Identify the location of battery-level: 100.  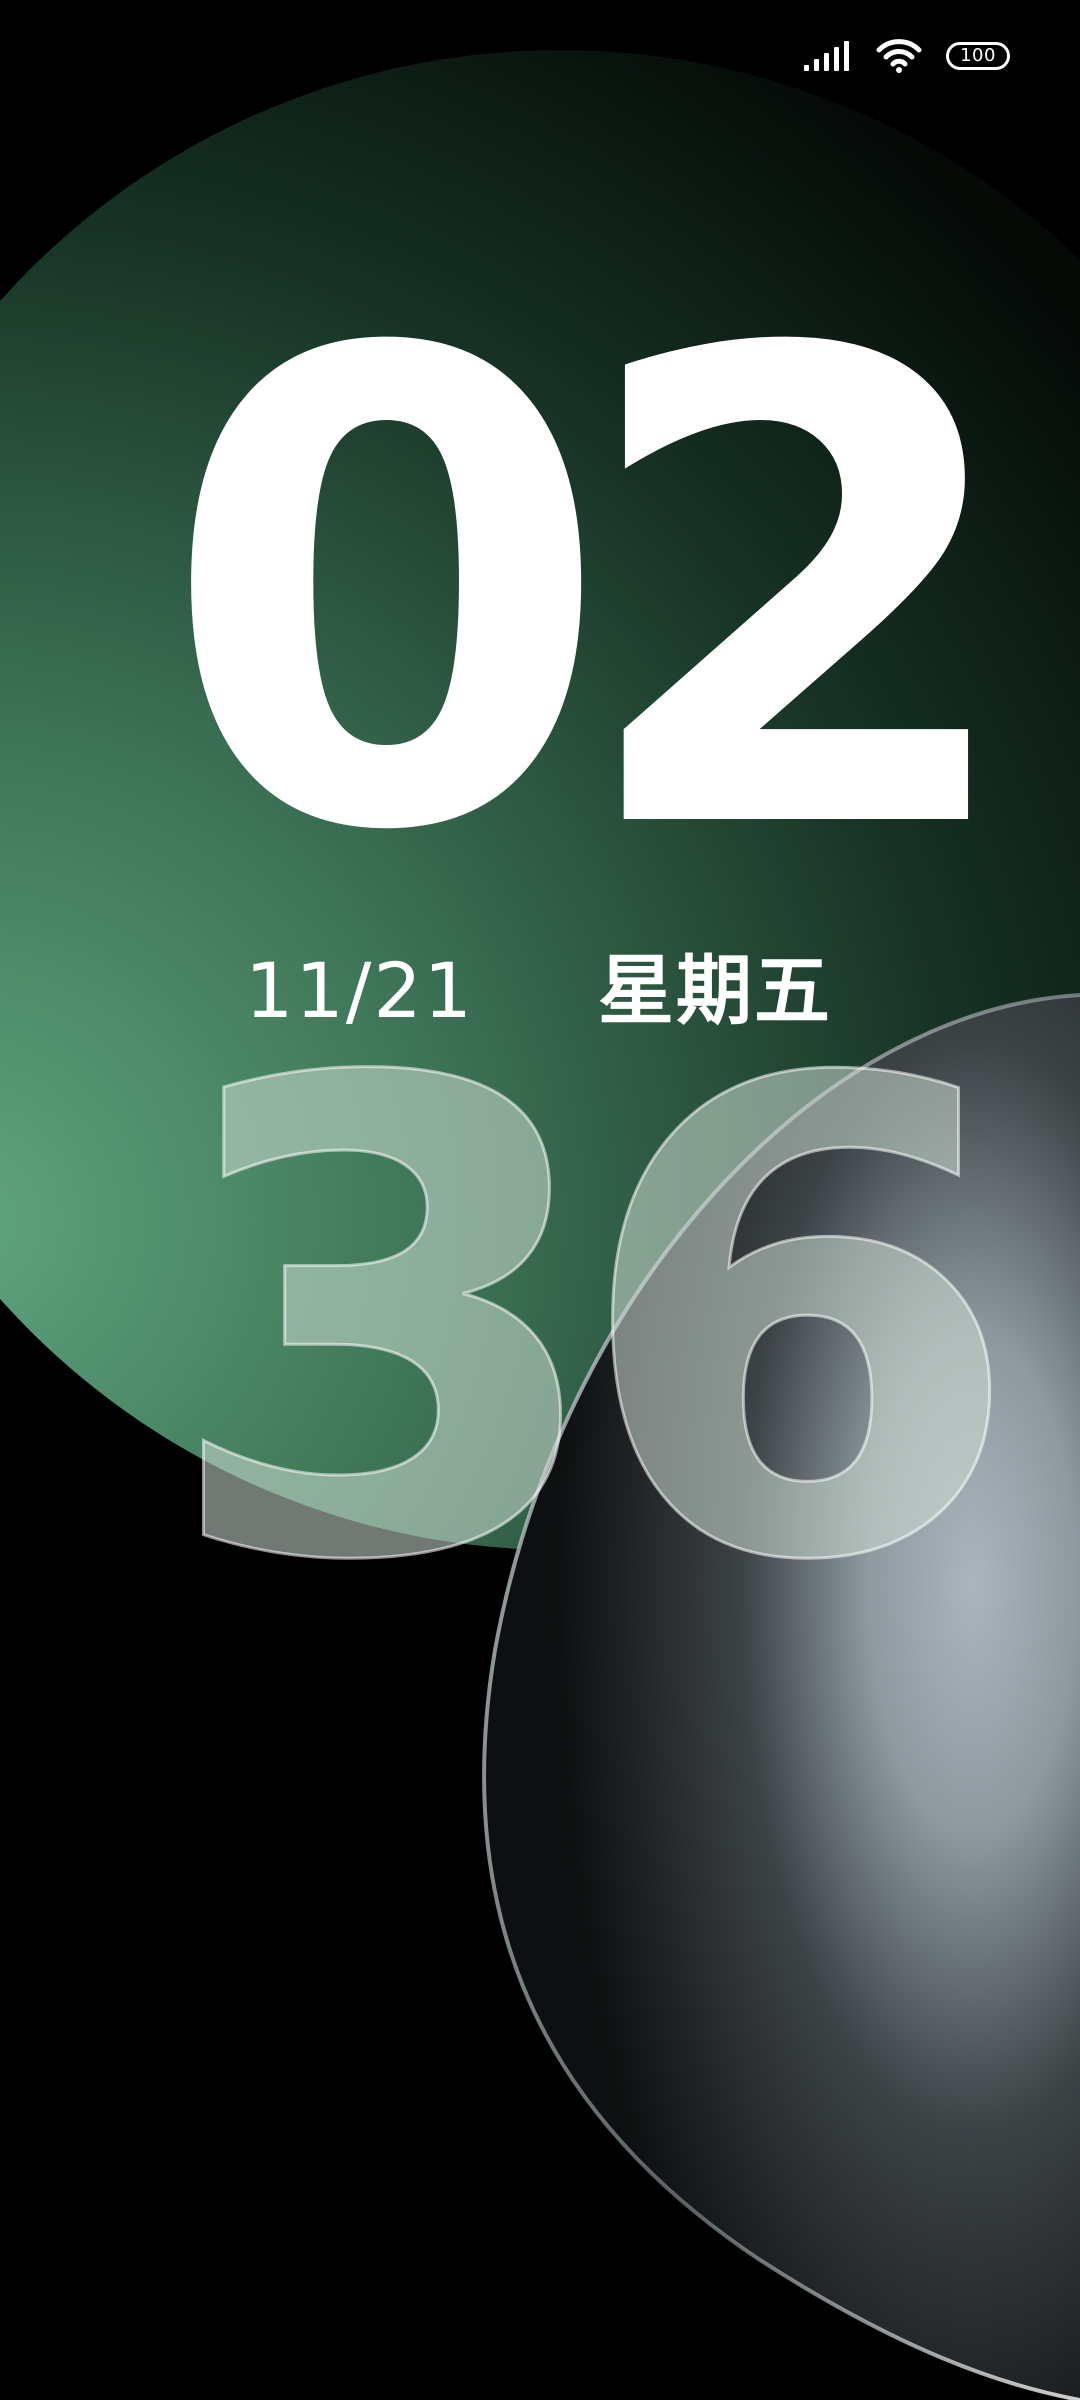
(978, 55).